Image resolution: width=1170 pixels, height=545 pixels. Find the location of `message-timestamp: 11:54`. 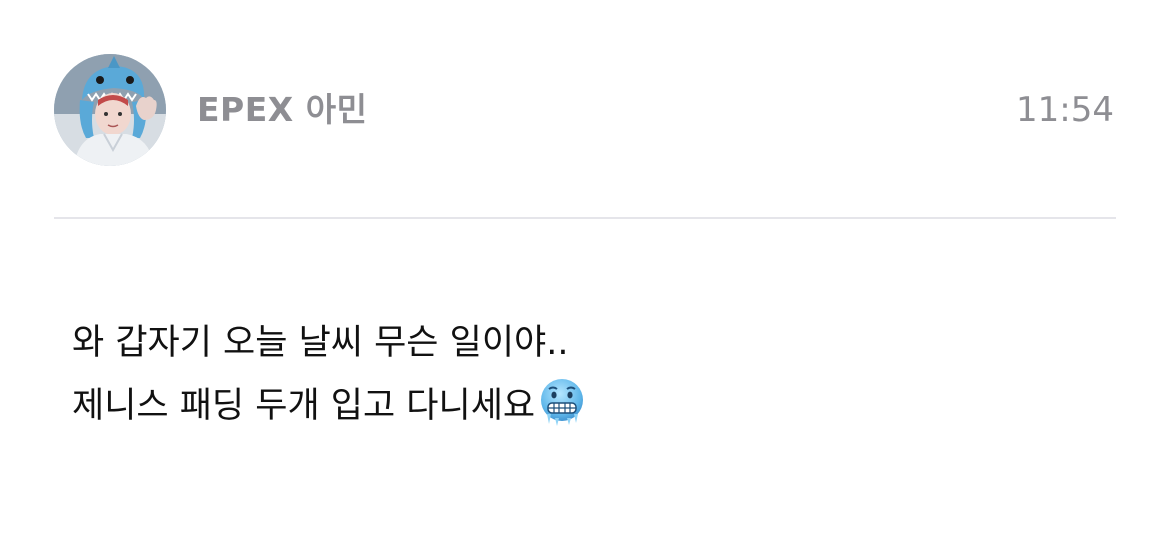

message-timestamp: 11:54 is located at coordinates (1065, 110).